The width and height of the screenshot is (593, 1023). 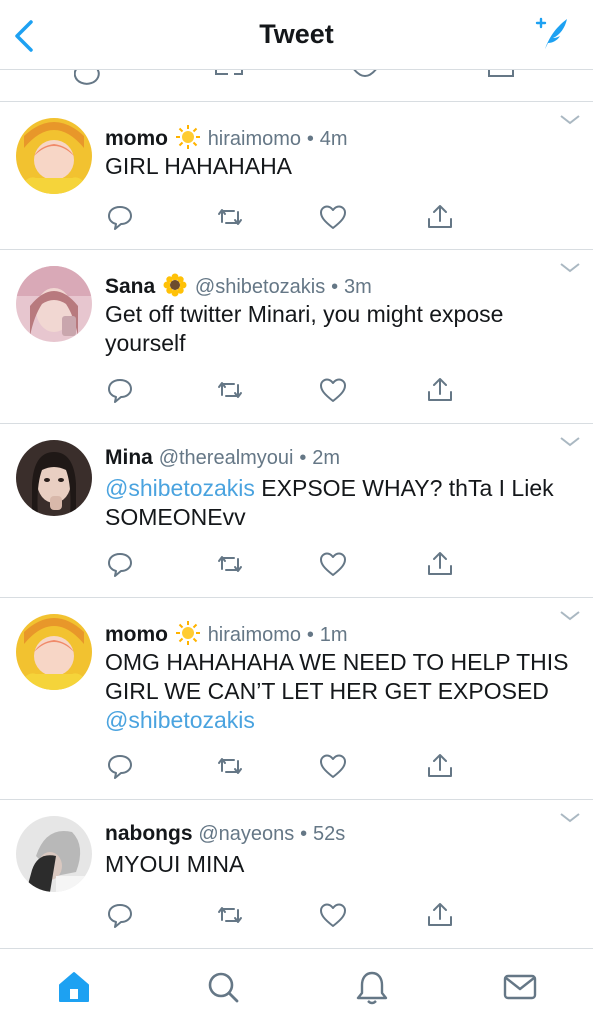 What do you see at coordinates (226, 458) in the screenshot?
I see `username: @therealmyoui` at bounding box center [226, 458].